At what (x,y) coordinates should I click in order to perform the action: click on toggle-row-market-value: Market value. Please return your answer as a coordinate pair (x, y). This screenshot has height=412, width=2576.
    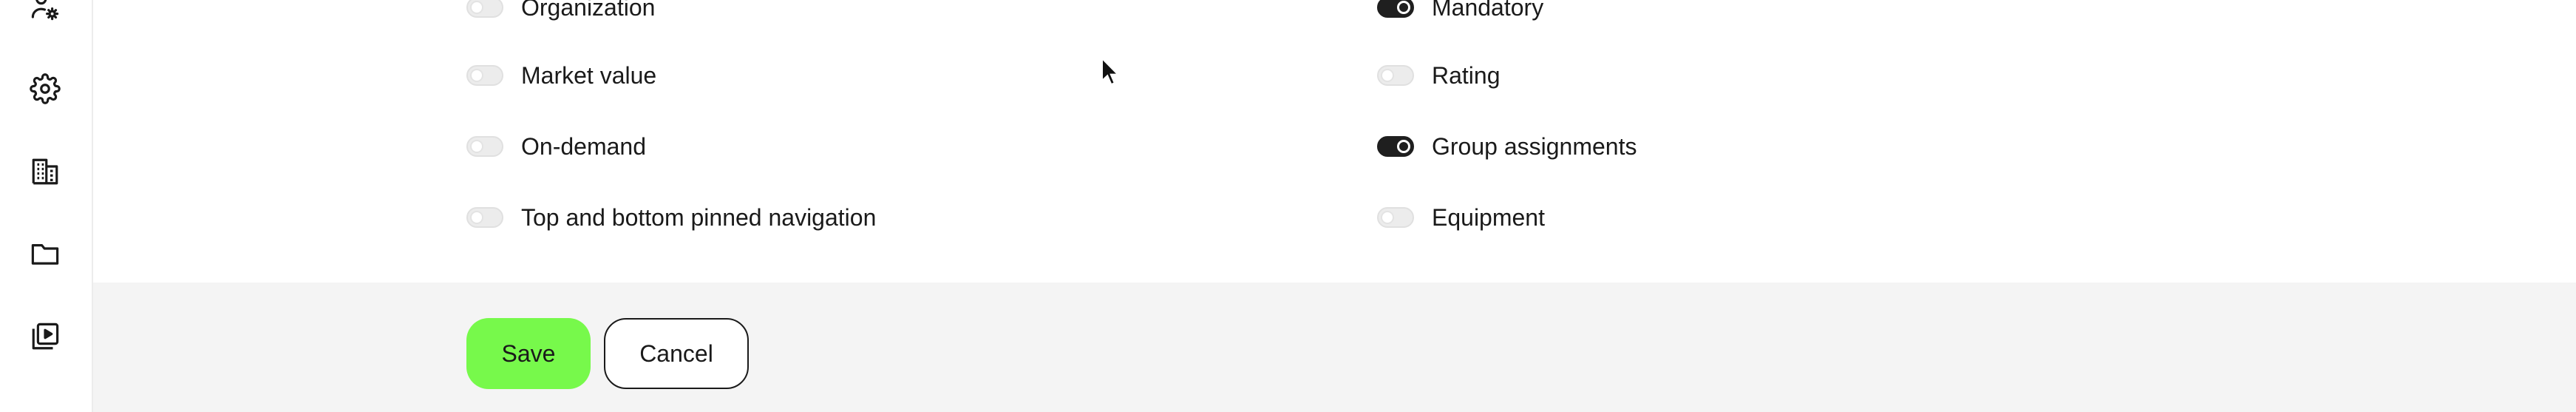
    Looking at the image, I should click on (561, 75).